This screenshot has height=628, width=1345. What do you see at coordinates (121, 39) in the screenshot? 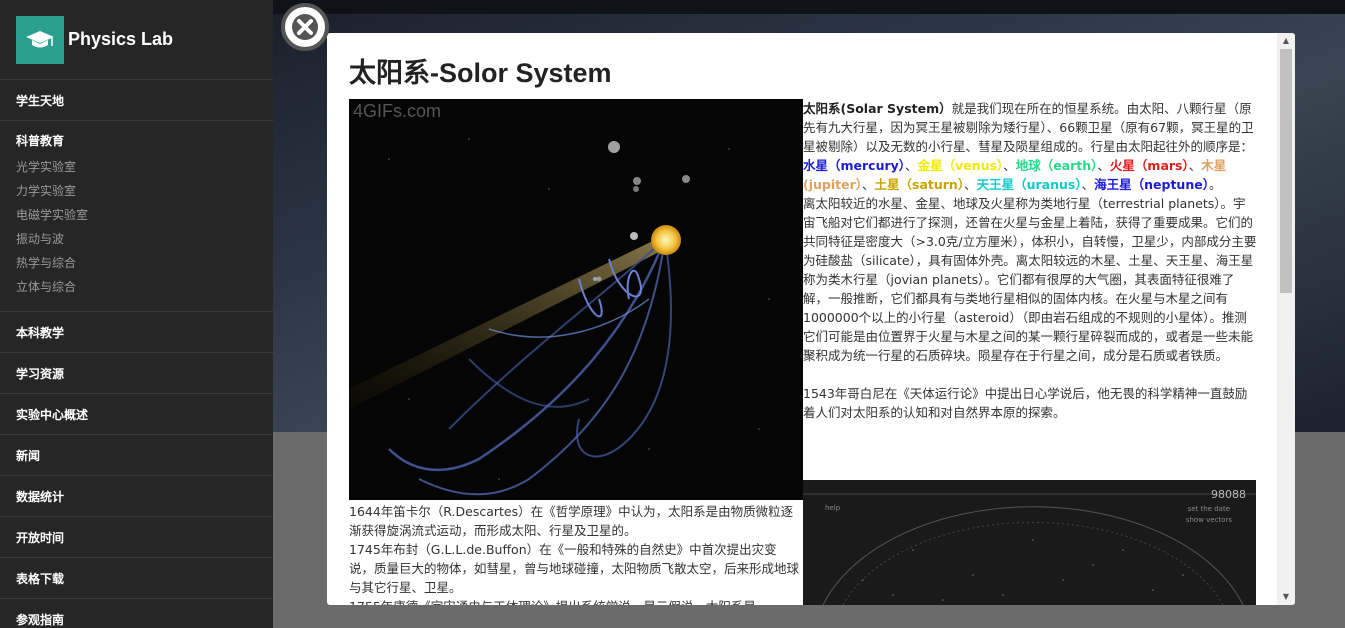
I see `brand-name: Physics Lab` at bounding box center [121, 39].